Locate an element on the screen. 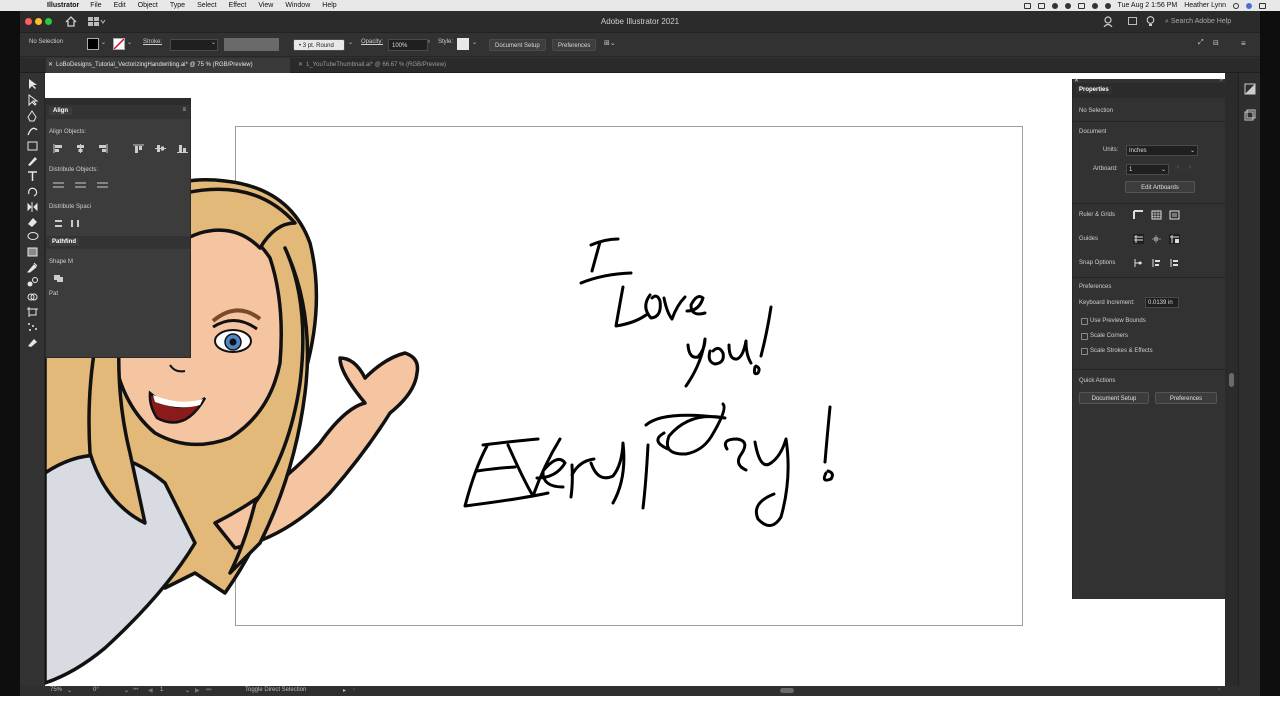 This screenshot has height=720, width=1280. menu-view: View is located at coordinates (265, 5).